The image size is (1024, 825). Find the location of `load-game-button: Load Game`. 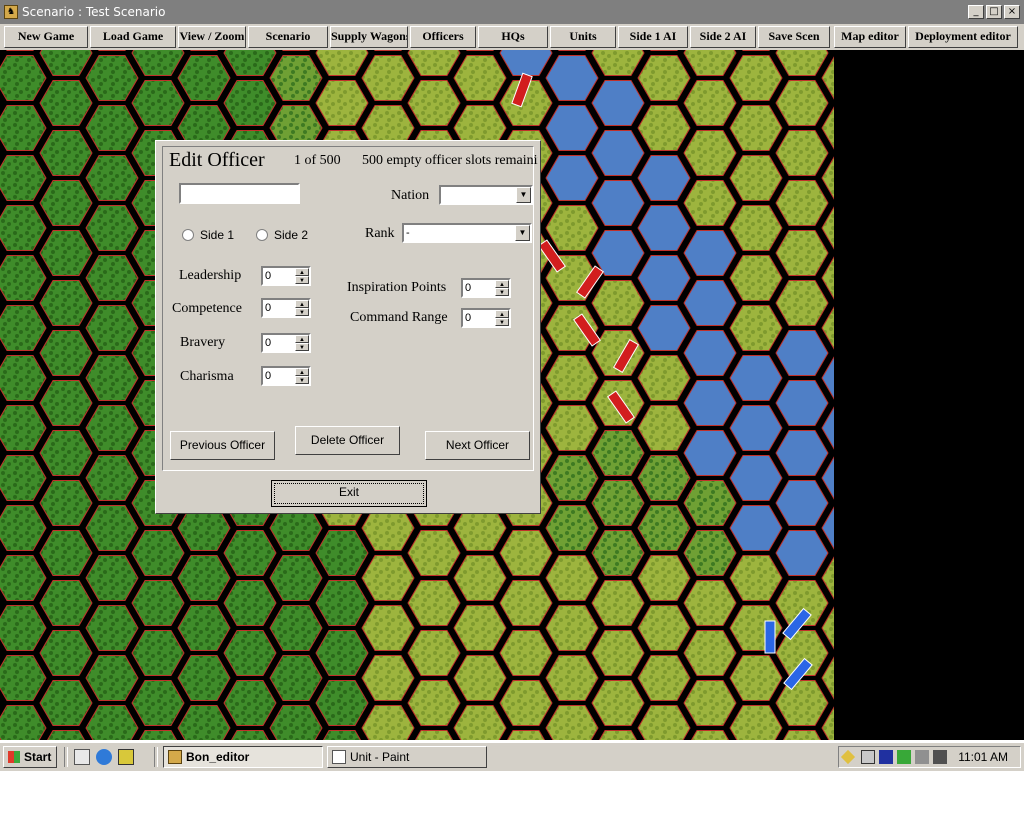

load-game-button: Load Game is located at coordinates (133, 37).